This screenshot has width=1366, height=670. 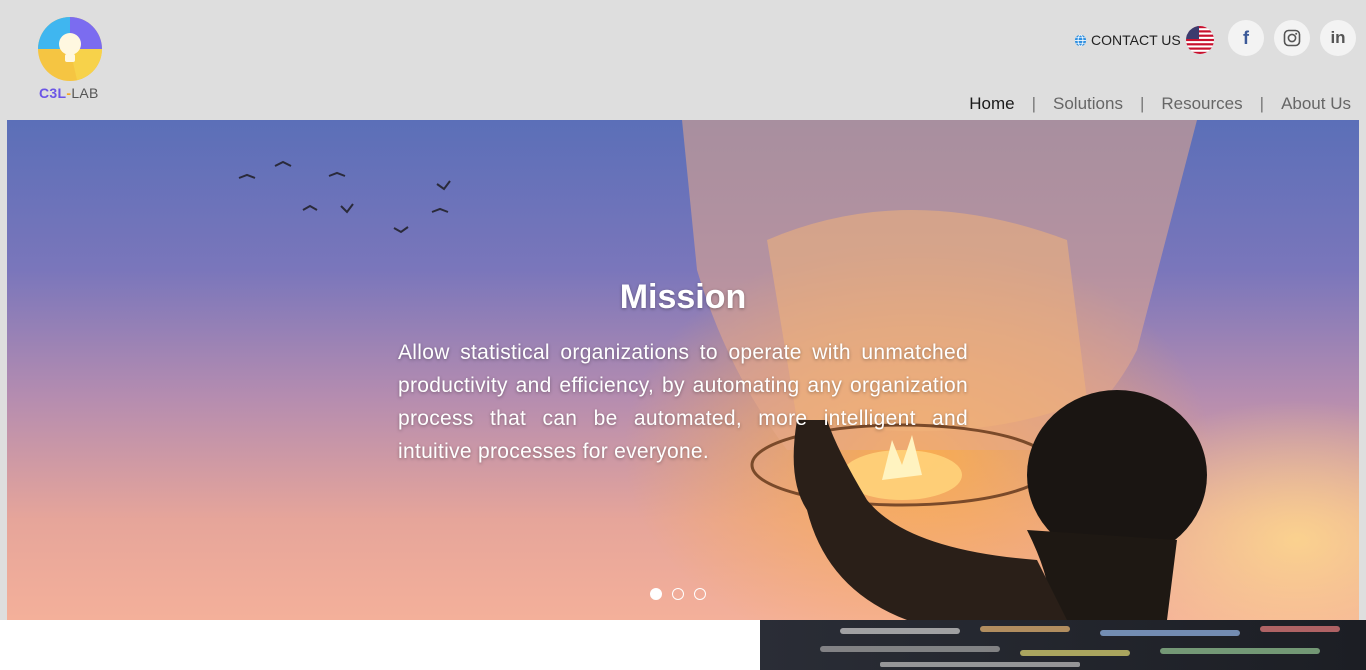 I want to click on logo-c3l-text: C3L, so click(x=53, y=93).